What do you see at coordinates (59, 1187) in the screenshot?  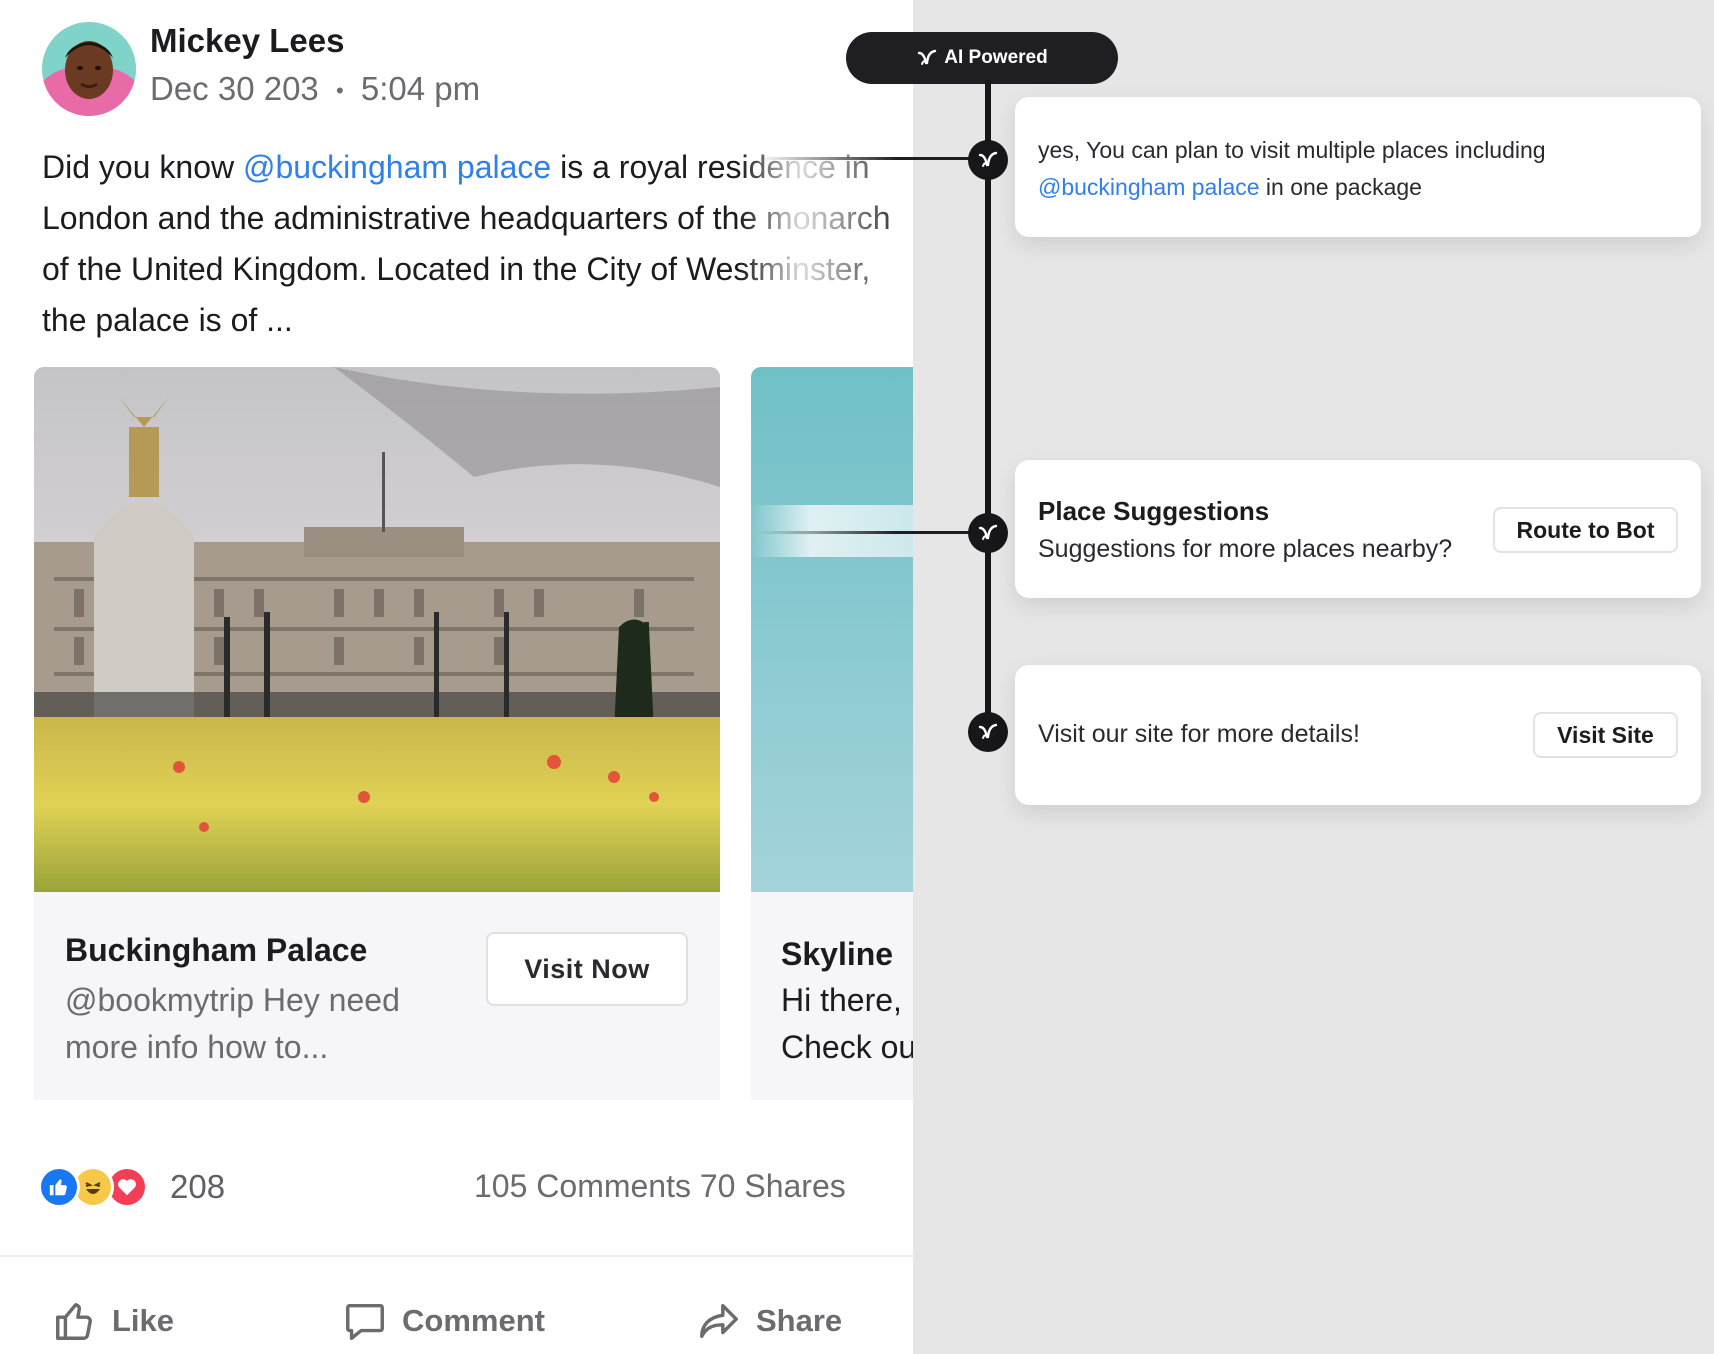 I see `like-reaction-icon` at bounding box center [59, 1187].